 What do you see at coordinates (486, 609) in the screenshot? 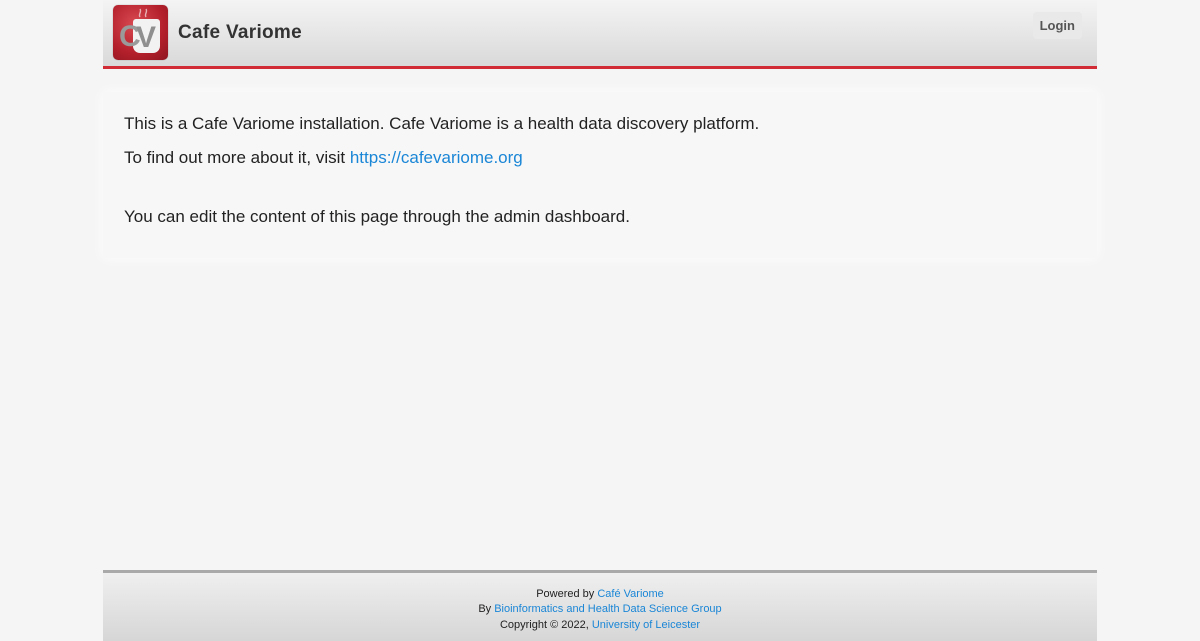
I see `by-prefix: By` at bounding box center [486, 609].